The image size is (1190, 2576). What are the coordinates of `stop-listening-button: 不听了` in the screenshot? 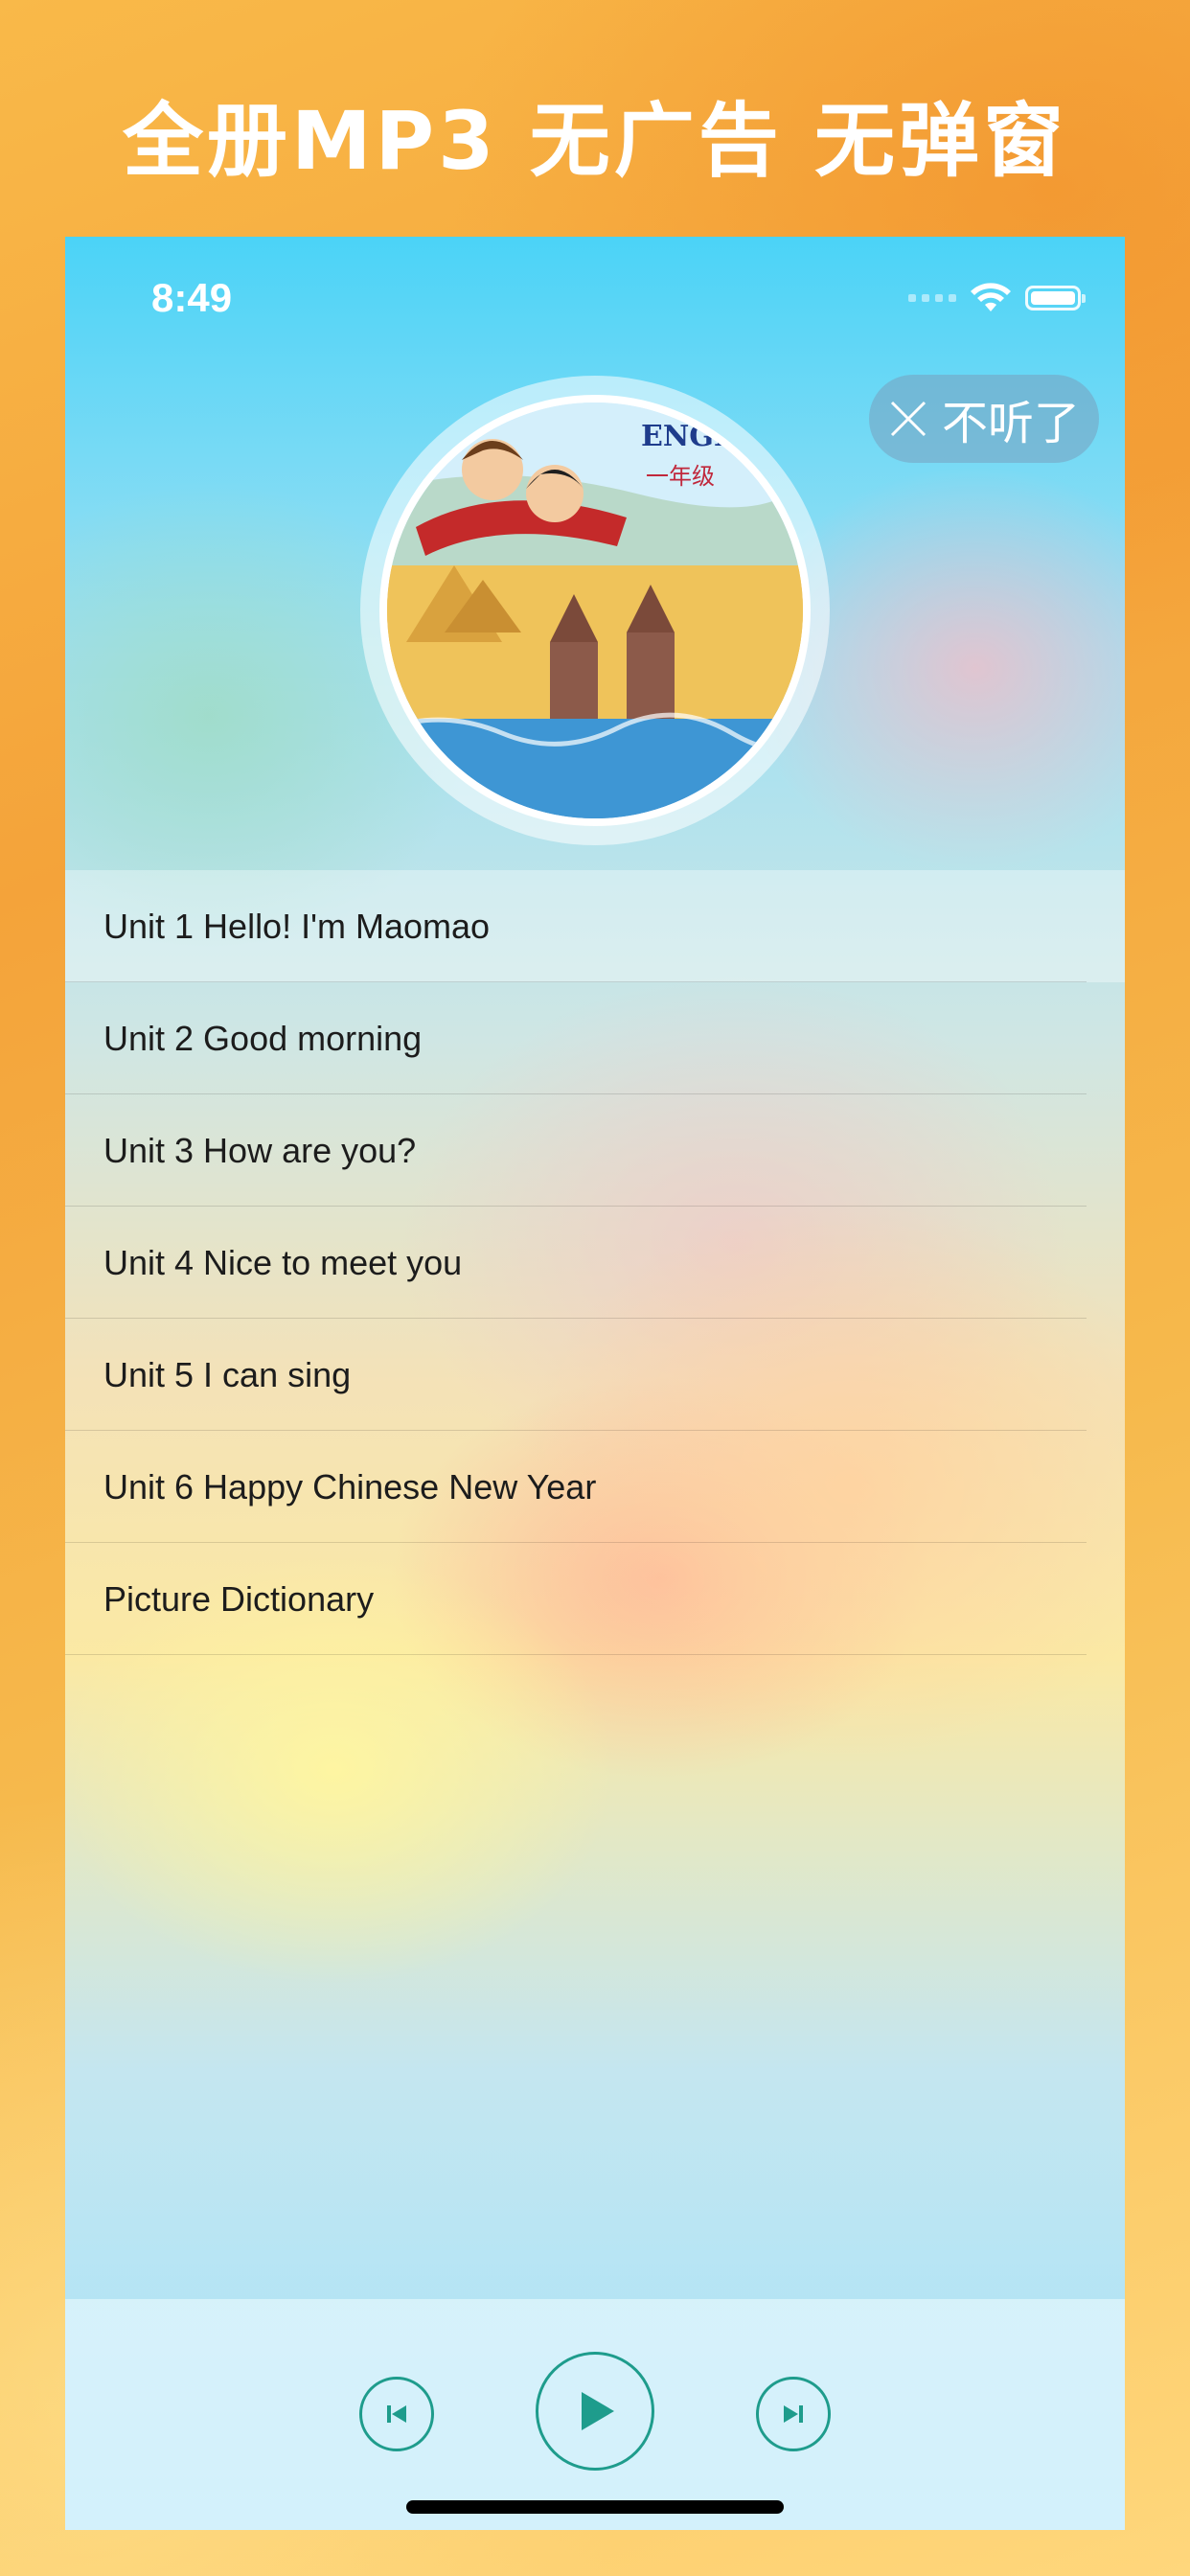 It's located at (984, 419).